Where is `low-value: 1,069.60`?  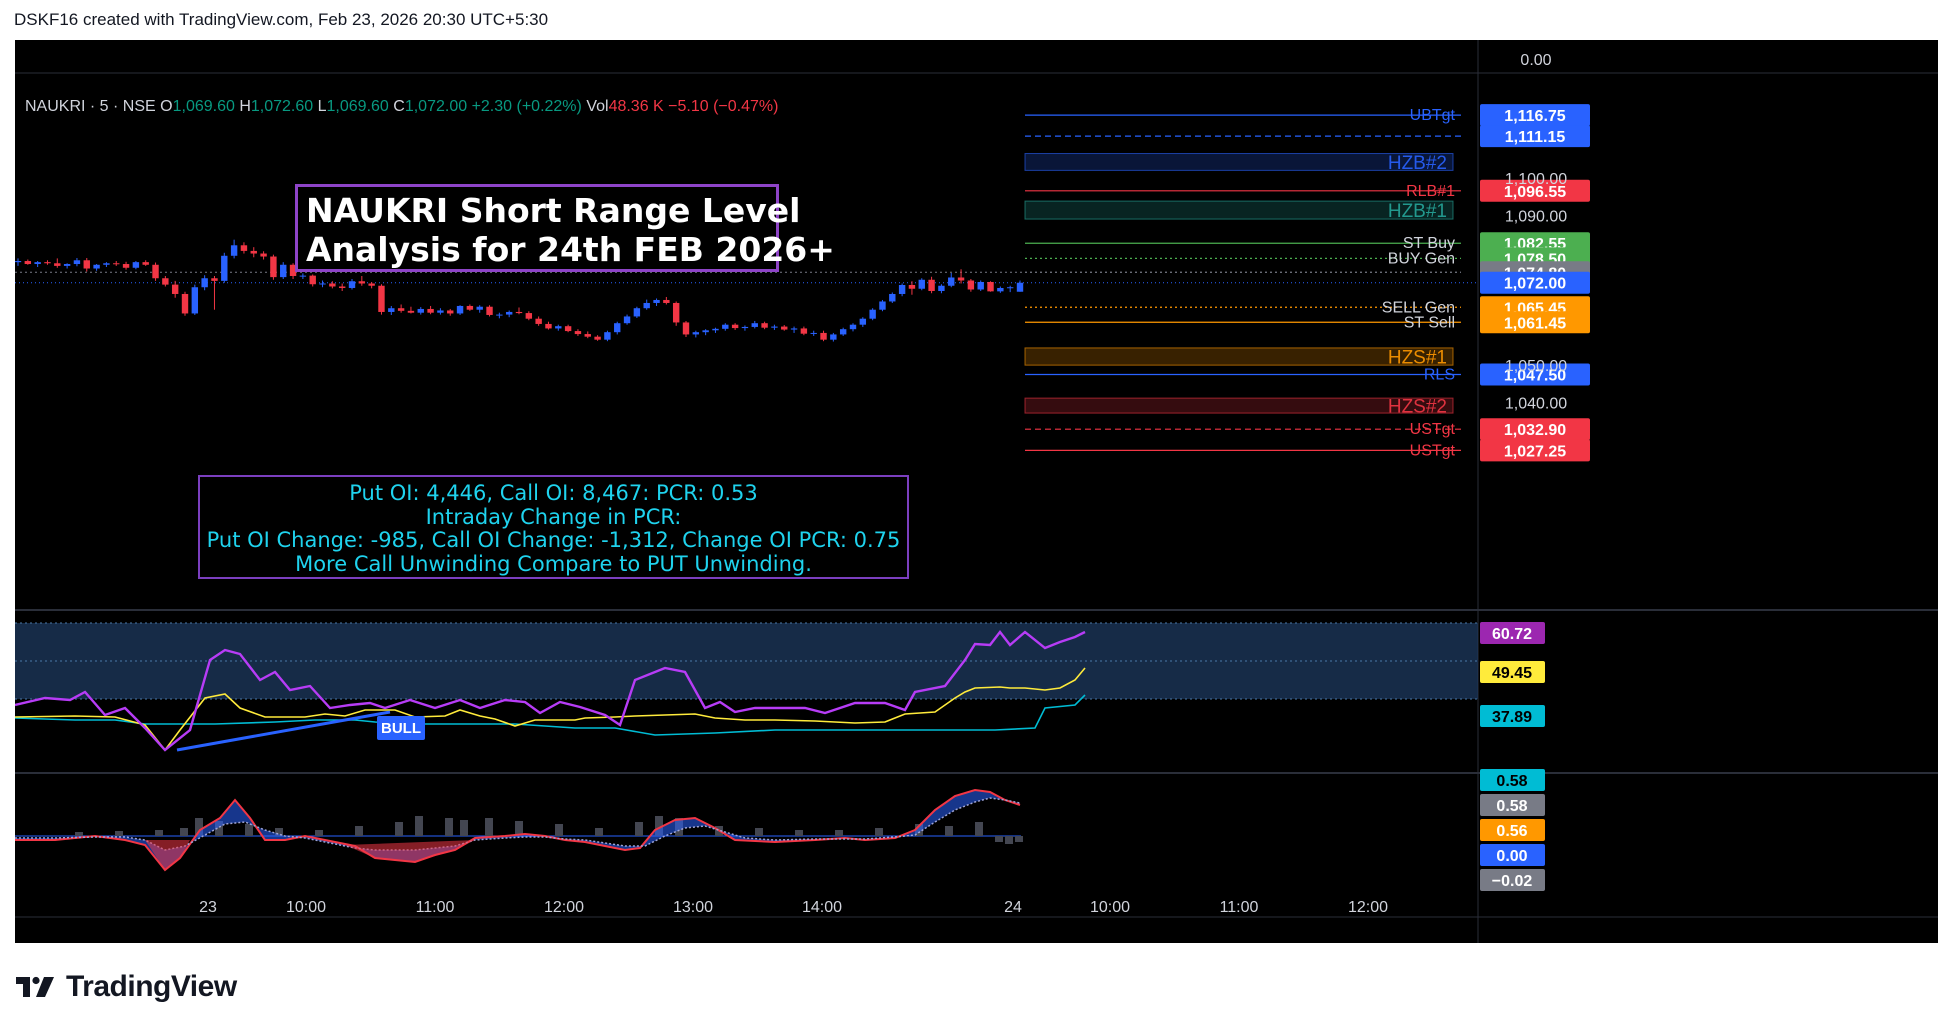 low-value: 1,069.60 is located at coordinates (360, 106).